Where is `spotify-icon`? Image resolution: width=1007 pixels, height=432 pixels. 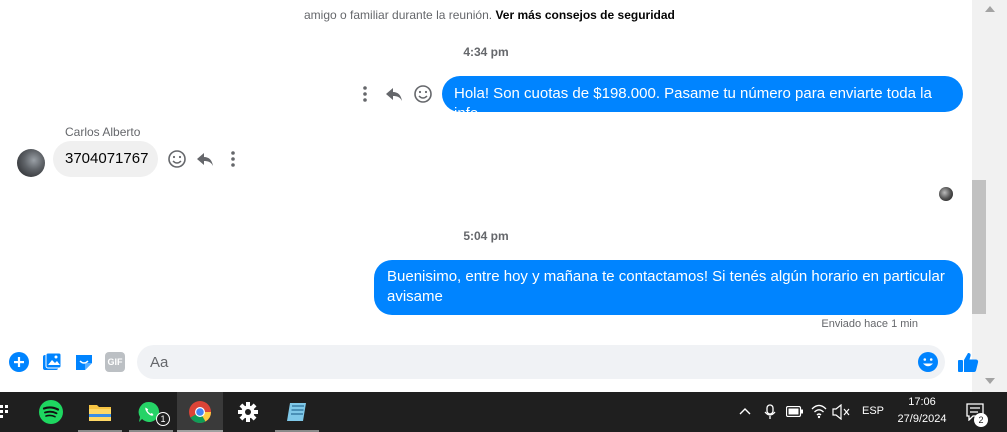
spotify-icon is located at coordinates (51, 412).